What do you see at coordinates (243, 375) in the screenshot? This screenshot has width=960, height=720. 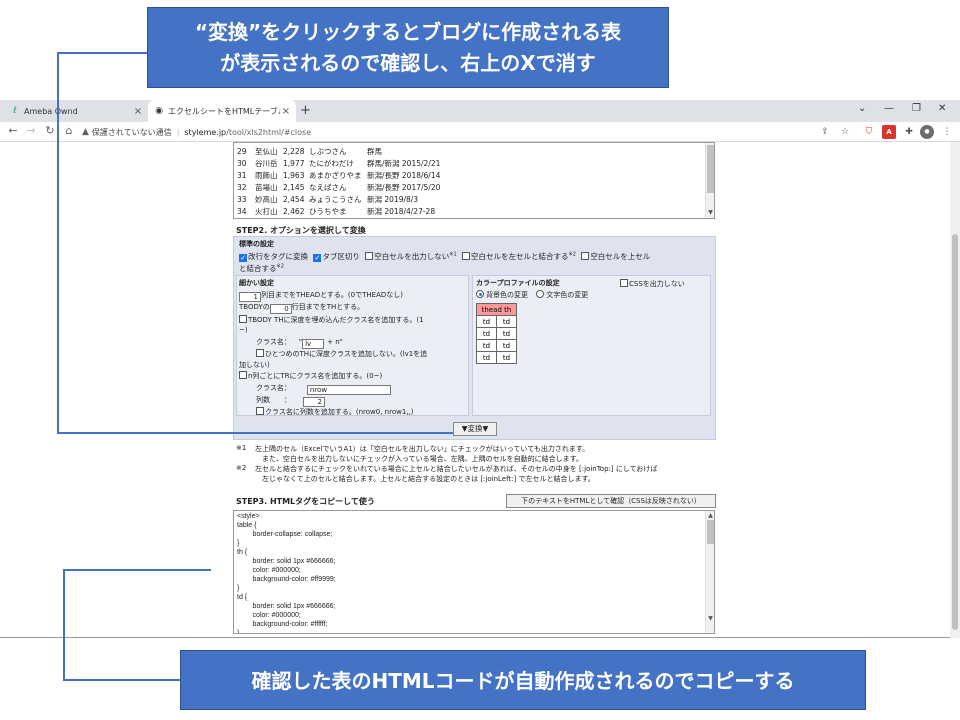 I see `nth-col-checkbox` at bounding box center [243, 375].